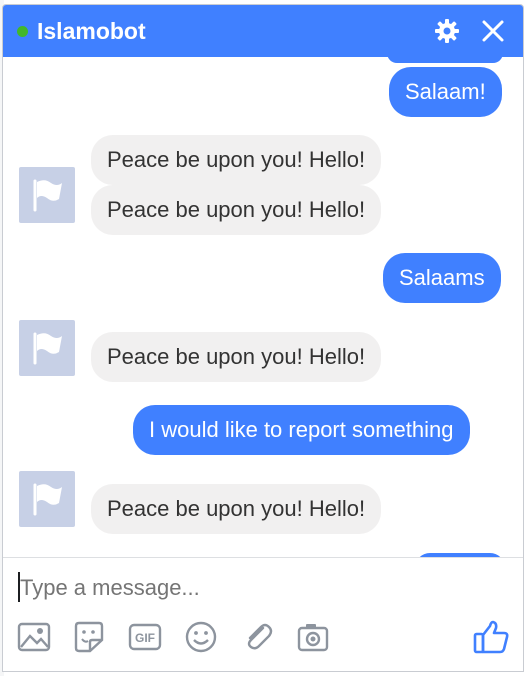 The height and width of the screenshot is (676, 524). I want to click on message-bubble-partial, so click(445, 60).